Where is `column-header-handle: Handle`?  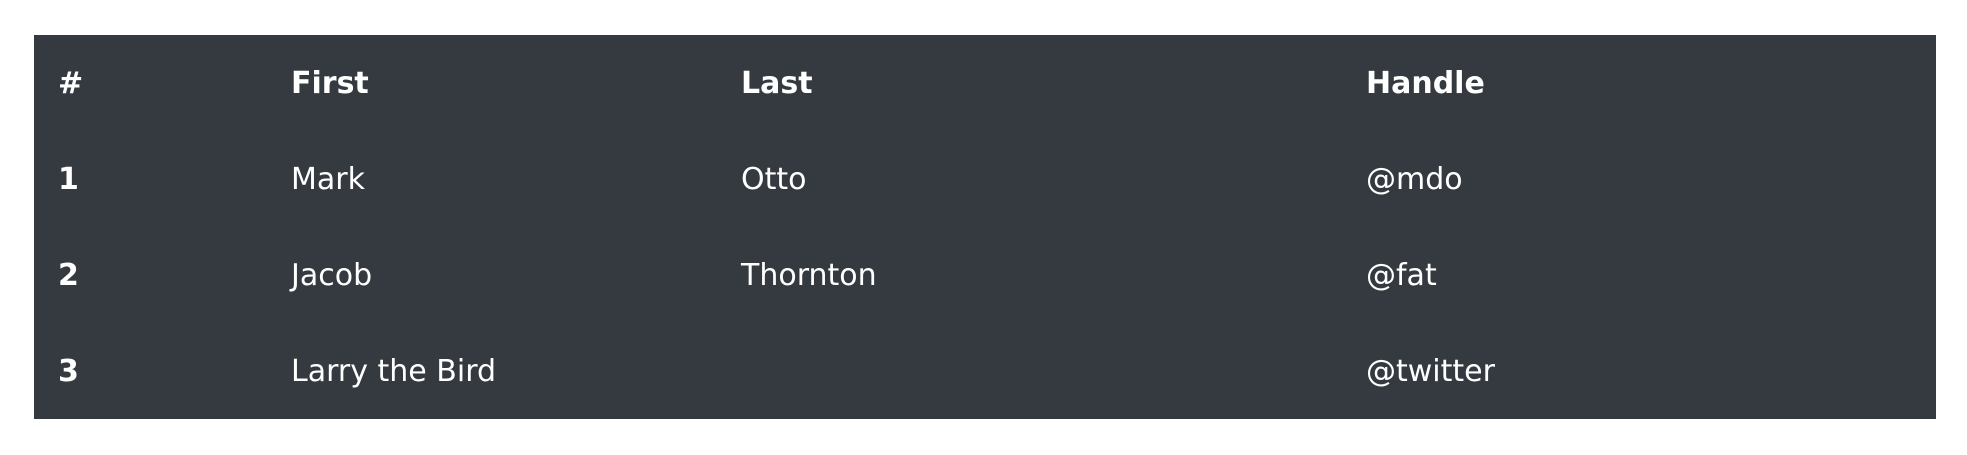
column-header-handle: Handle is located at coordinates (1425, 83).